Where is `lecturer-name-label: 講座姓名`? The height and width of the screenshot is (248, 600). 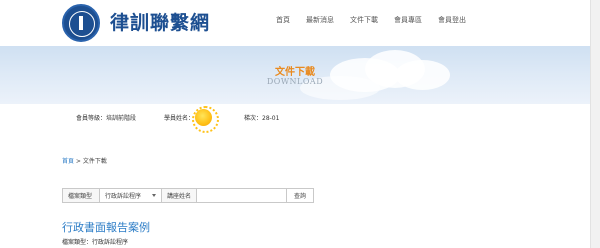 lecturer-name-label: 講座姓名 is located at coordinates (179, 195).